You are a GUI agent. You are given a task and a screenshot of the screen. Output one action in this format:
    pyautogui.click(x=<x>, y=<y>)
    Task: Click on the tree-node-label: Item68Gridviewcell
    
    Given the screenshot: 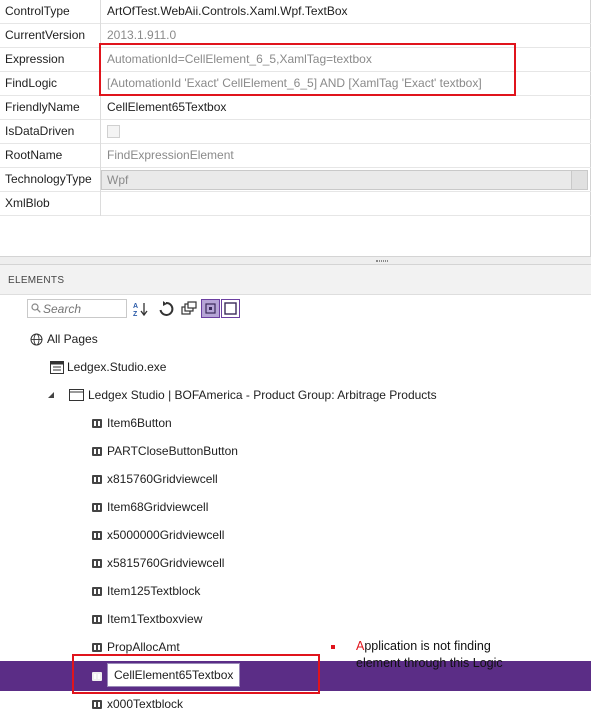 What is the action you would take?
    pyautogui.click(x=158, y=507)
    